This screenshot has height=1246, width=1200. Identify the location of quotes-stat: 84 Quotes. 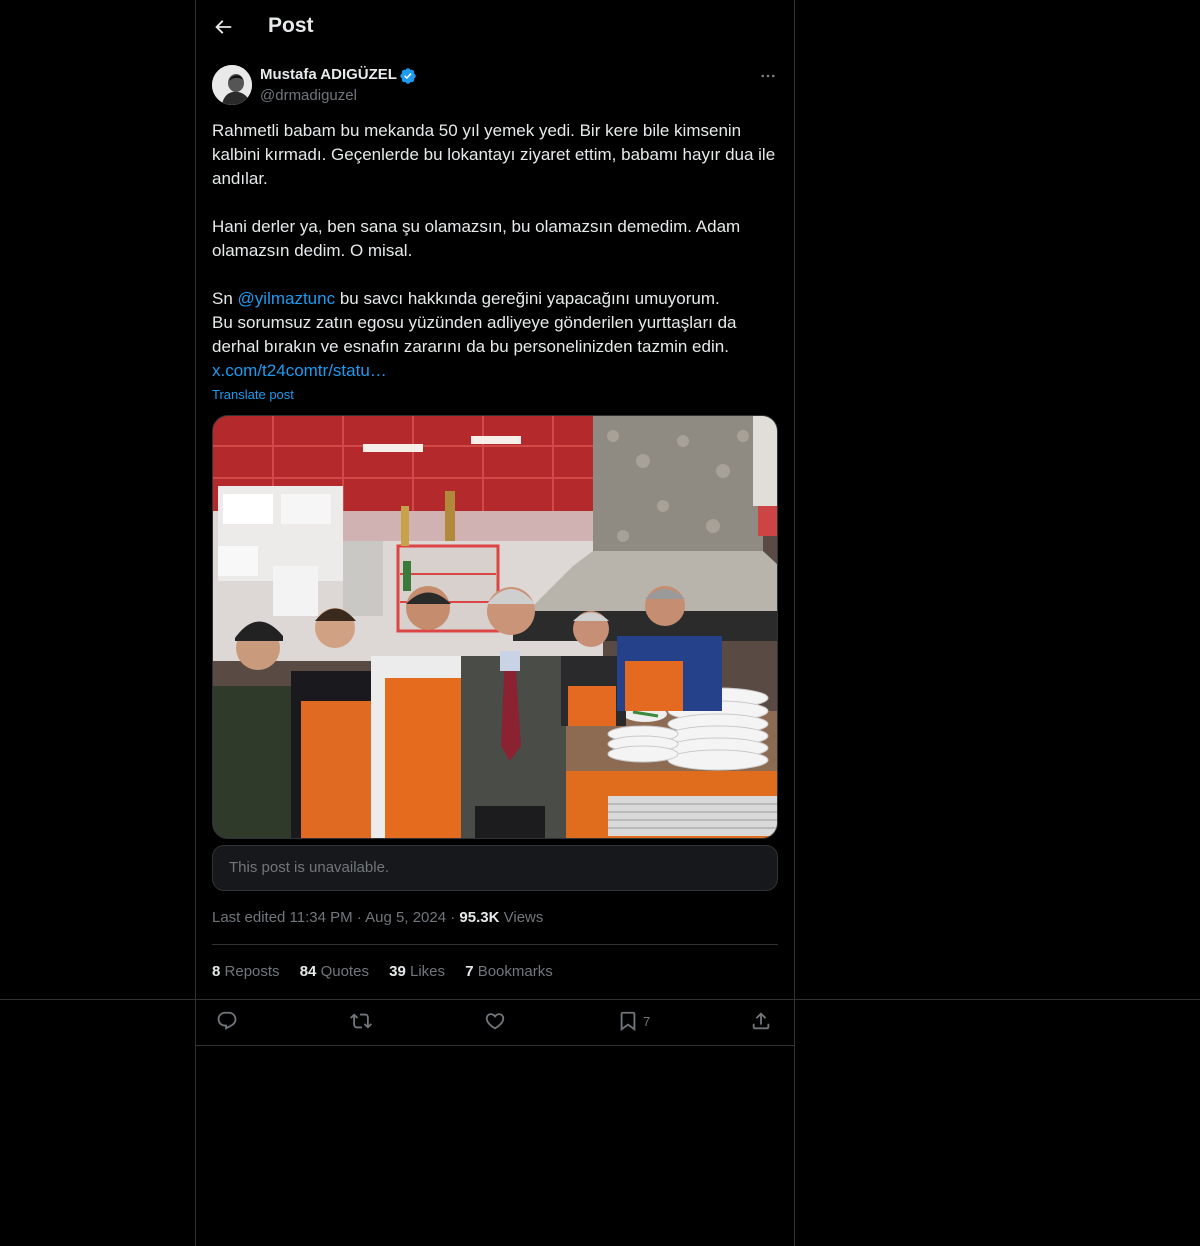
(334, 971).